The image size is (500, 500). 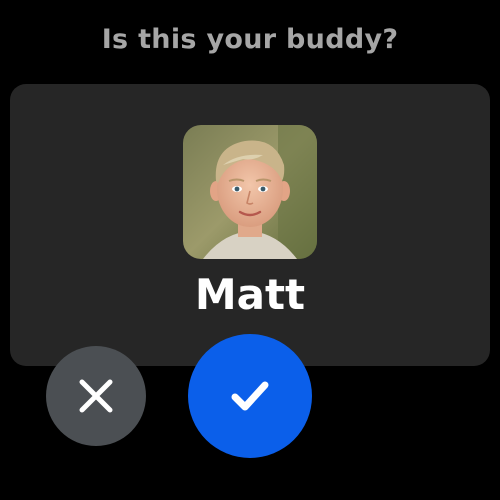 What do you see at coordinates (250, 294) in the screenshot?
I see `buddy-name: Matt` at bounding box center [250, 294].